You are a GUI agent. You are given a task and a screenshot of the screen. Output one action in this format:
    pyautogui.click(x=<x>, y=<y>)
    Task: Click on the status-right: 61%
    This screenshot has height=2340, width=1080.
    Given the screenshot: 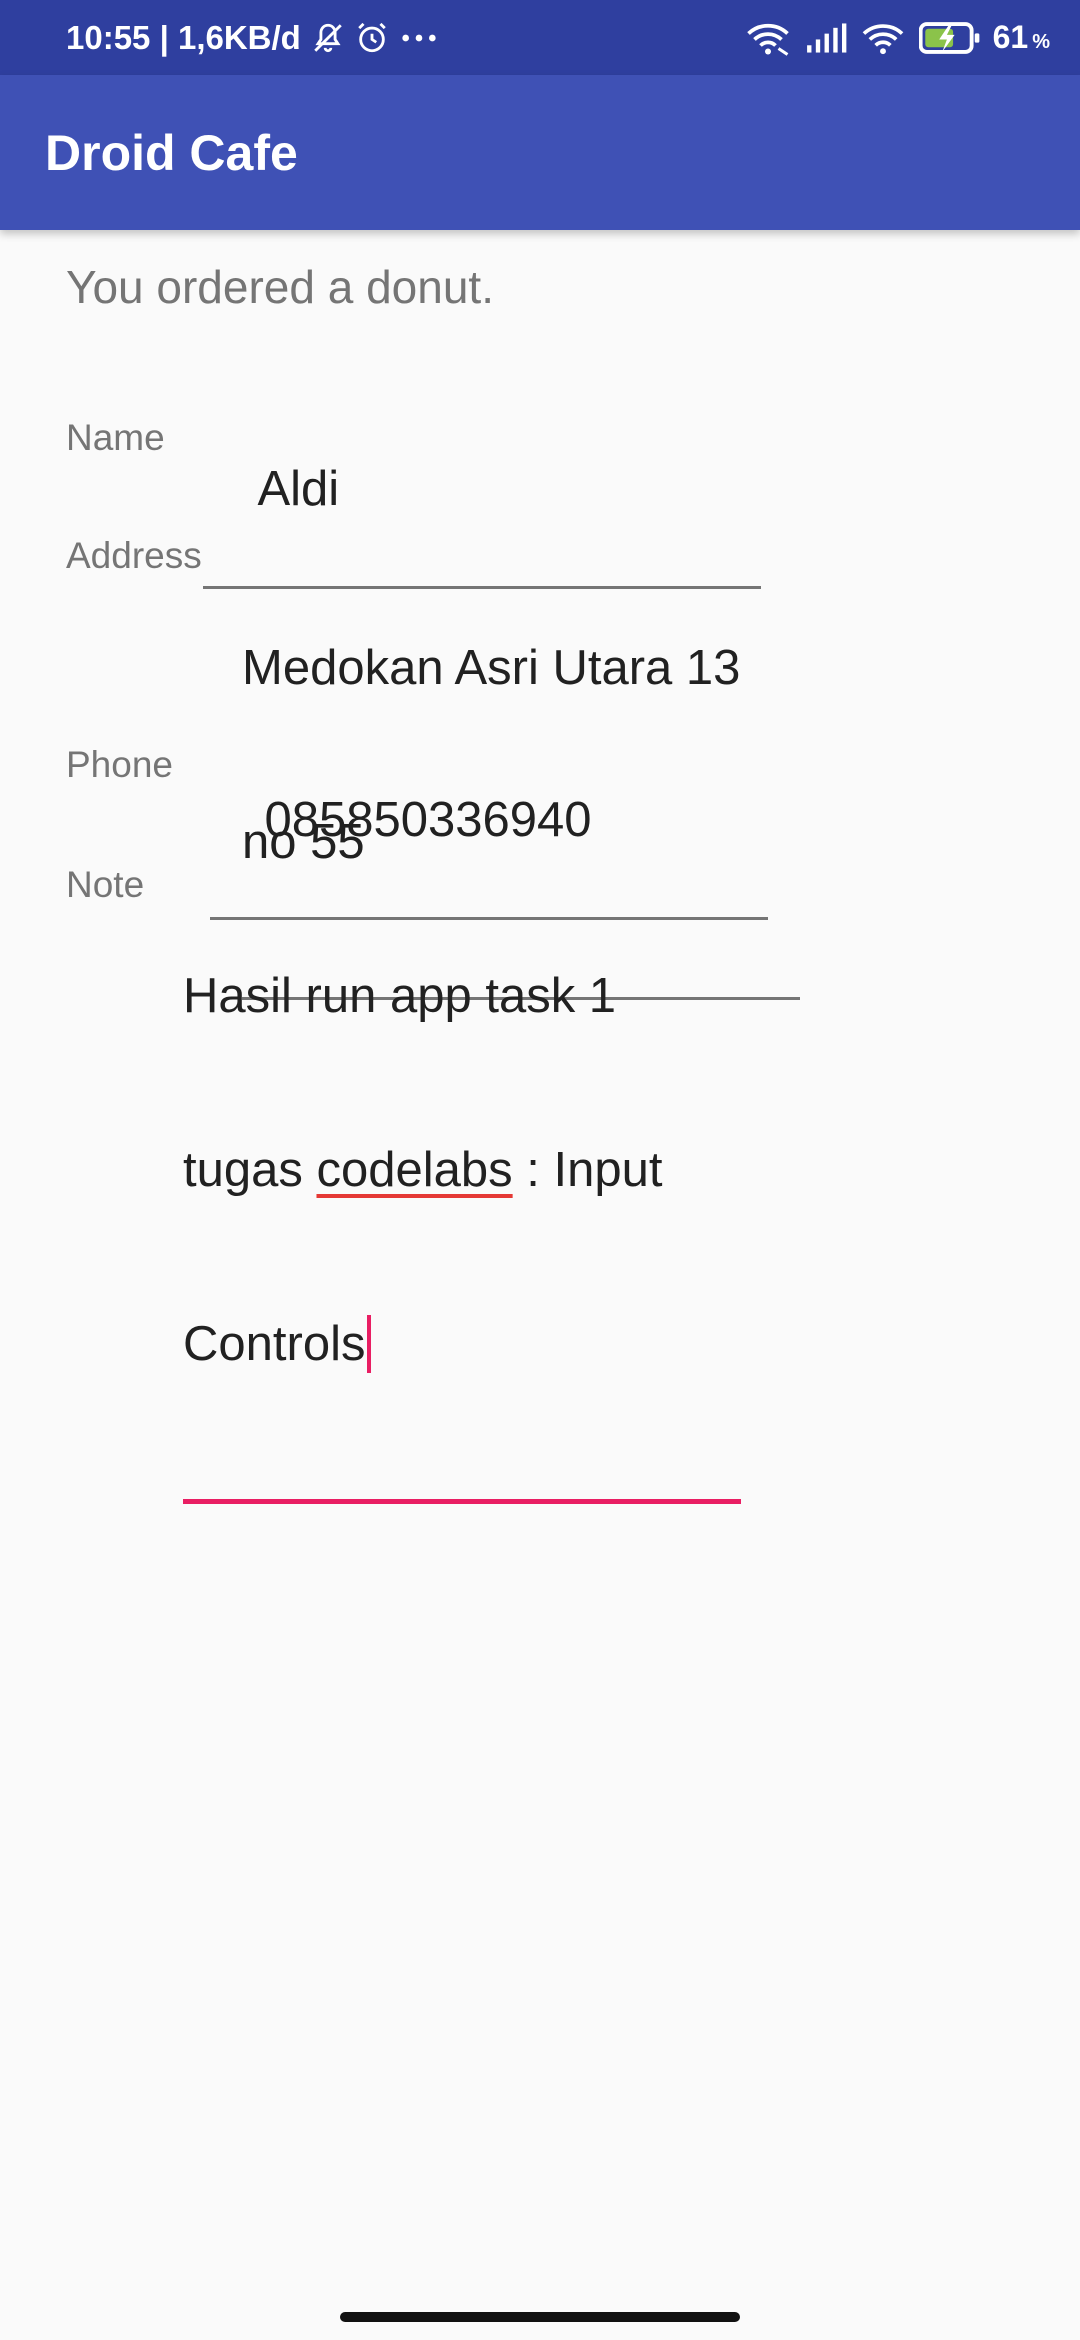 What is the action you would take?
    pyautogui.click(x=890, y=37)
    